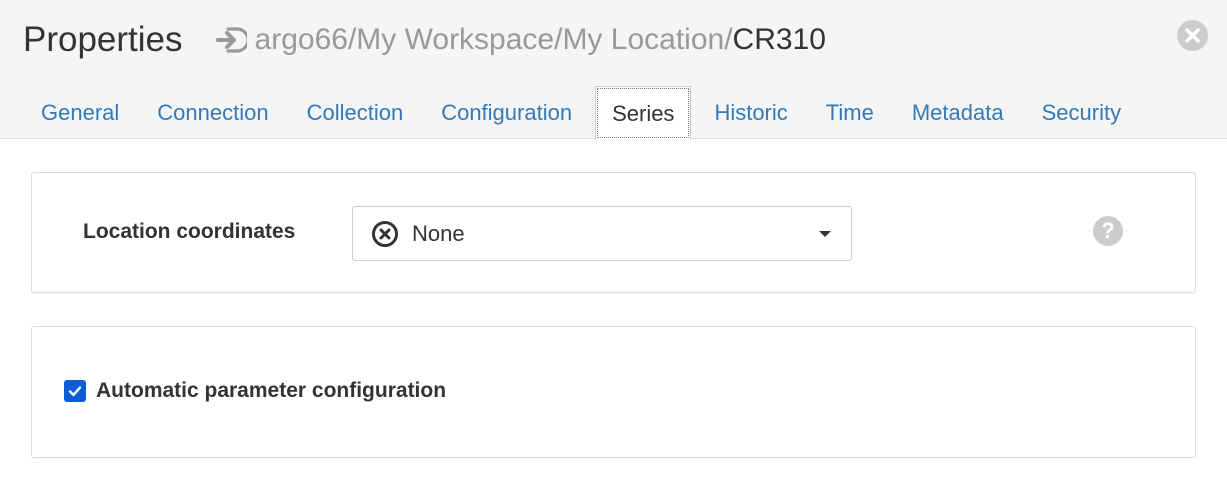 This screenshot has width=1227, height=486. Describe the element at coordinates (493, 39) in the screenshot. I see `breadcrumb-path: argo66/My Workspace/My Location/` at that location.